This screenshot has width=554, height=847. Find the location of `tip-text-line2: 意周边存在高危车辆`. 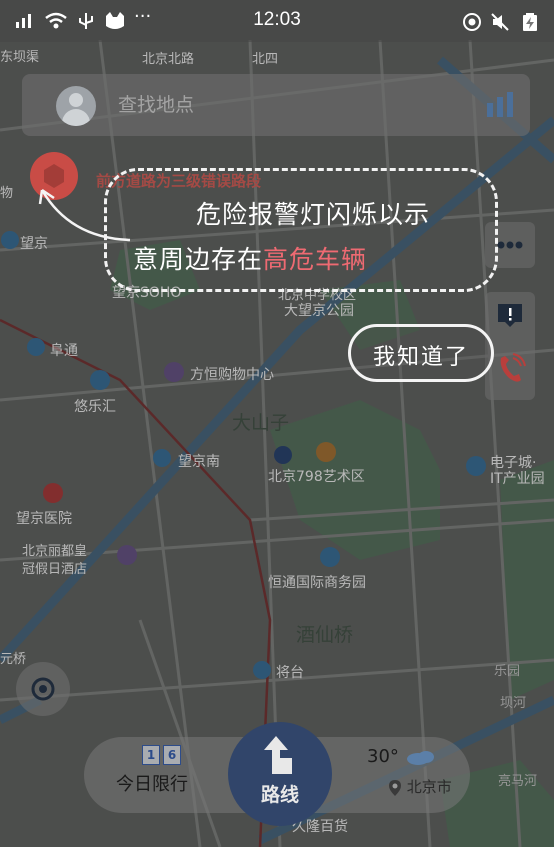

tip-text-line2: 意周边存在高危车辆 is located at coordinates (250, 258).